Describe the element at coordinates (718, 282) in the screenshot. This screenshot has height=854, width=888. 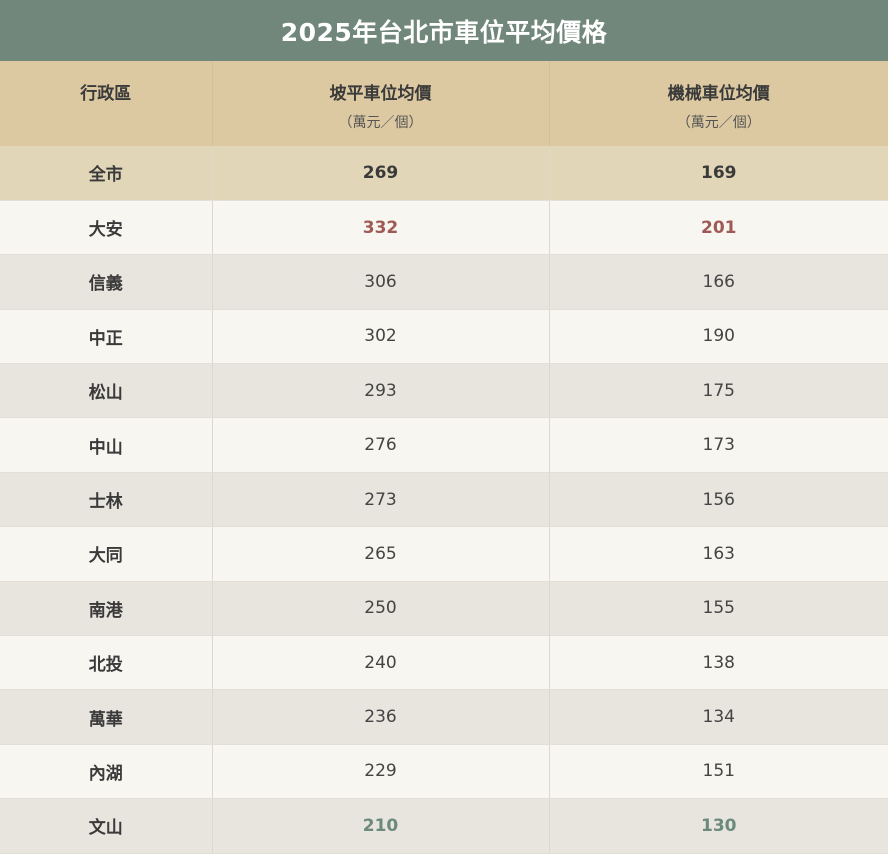
I see `mechanical-price-cell: 166` at that location.